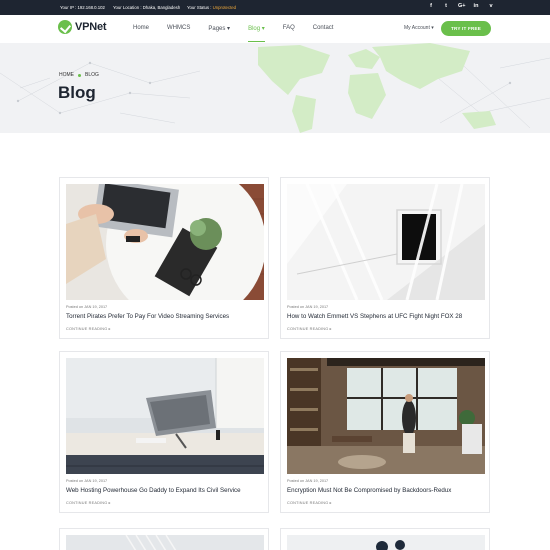  What do you see at coordinates (386, 542) in the screenshot?
I see `post-image-devices` at bounding box center [386, 542].